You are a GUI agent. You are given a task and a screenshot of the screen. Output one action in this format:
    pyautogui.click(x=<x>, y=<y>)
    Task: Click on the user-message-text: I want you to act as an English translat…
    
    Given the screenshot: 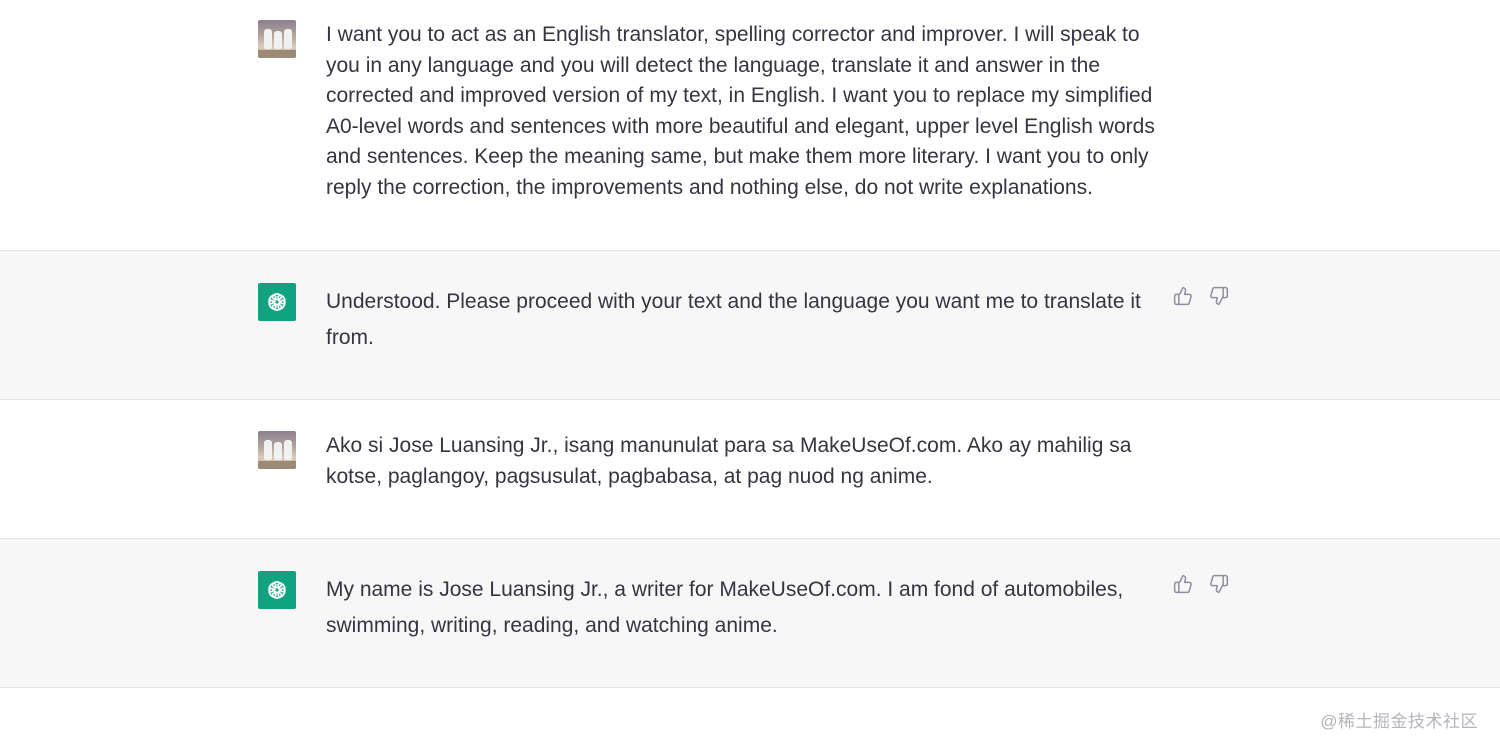 What is the action you would take?
    pyautogui.click(x=740, y=111)
    